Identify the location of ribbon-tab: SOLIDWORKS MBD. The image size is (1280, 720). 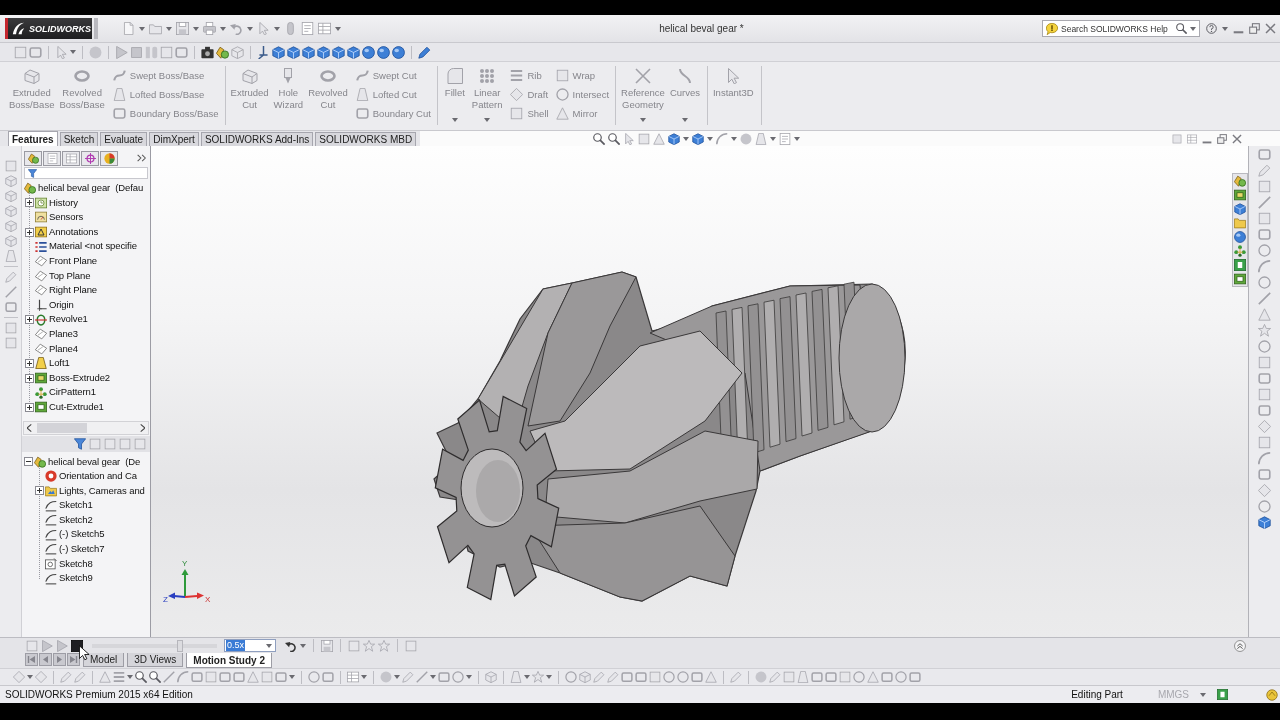
(366, 139).